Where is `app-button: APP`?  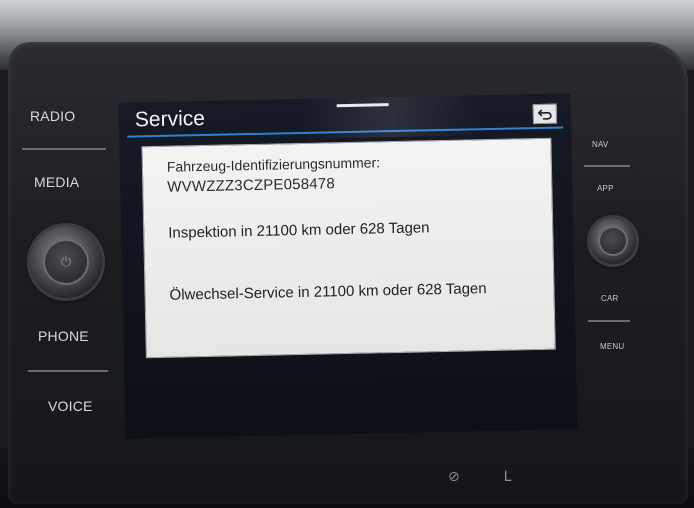 app-button: APP is located at coordinates (605, 188).